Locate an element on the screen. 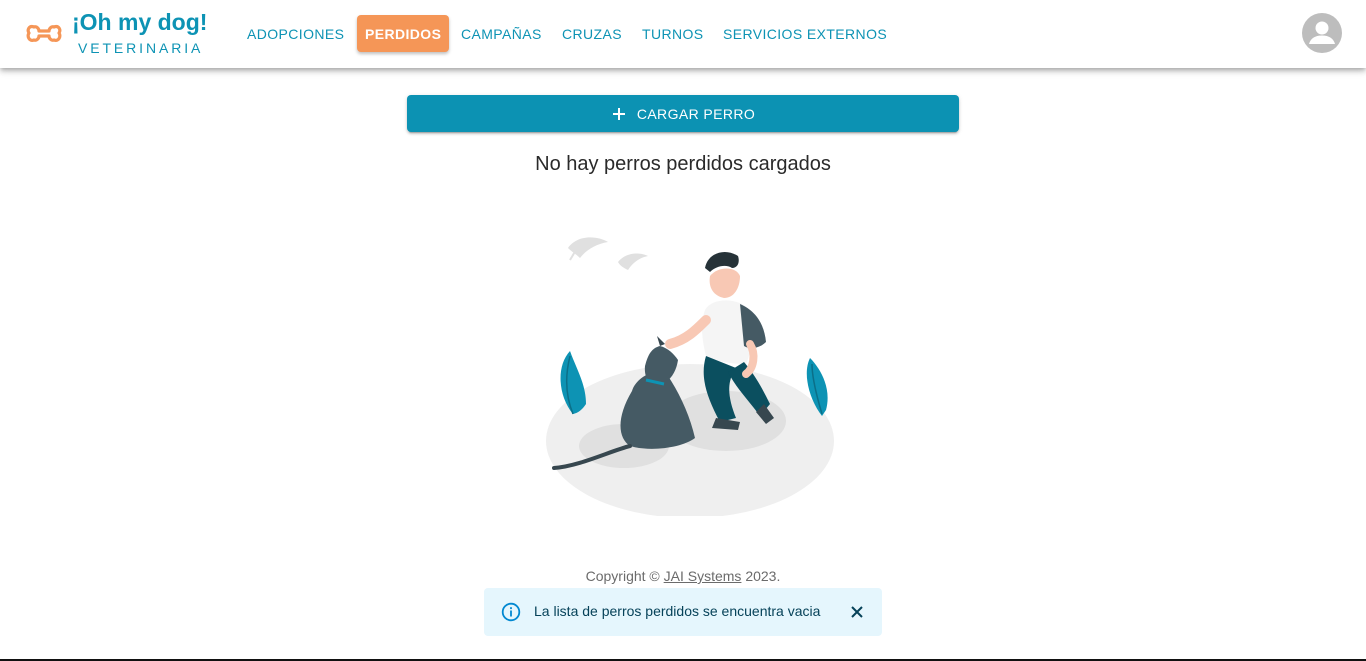  nav-turnos: Turnos is located at coordinates (673, 33).